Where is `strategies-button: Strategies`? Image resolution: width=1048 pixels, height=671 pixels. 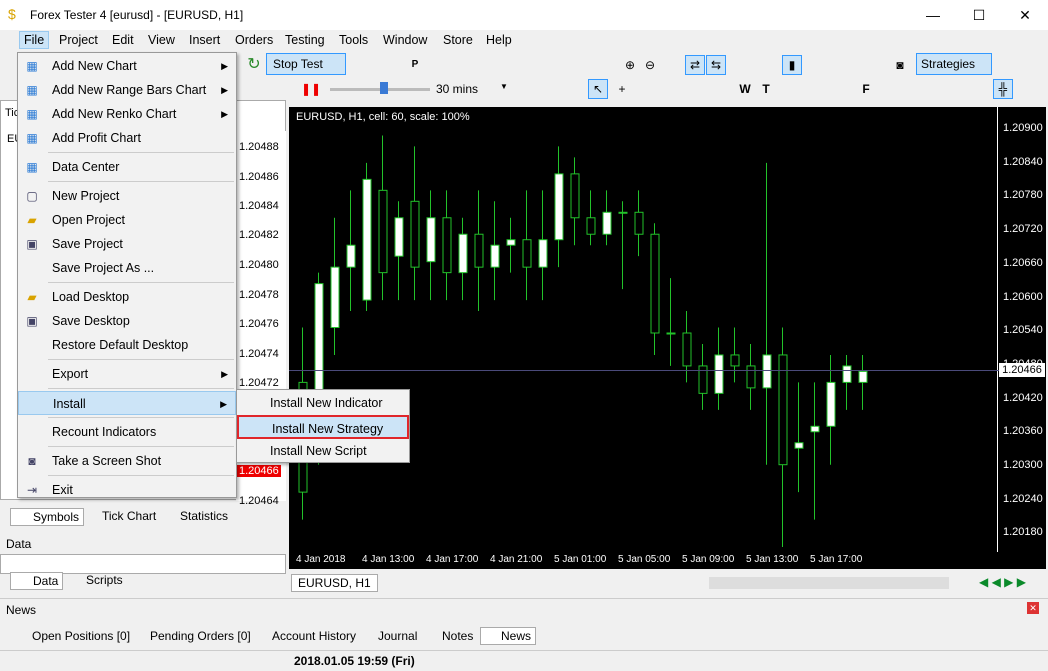 strategies-button: Strategies is located at coordinates (954, 64).